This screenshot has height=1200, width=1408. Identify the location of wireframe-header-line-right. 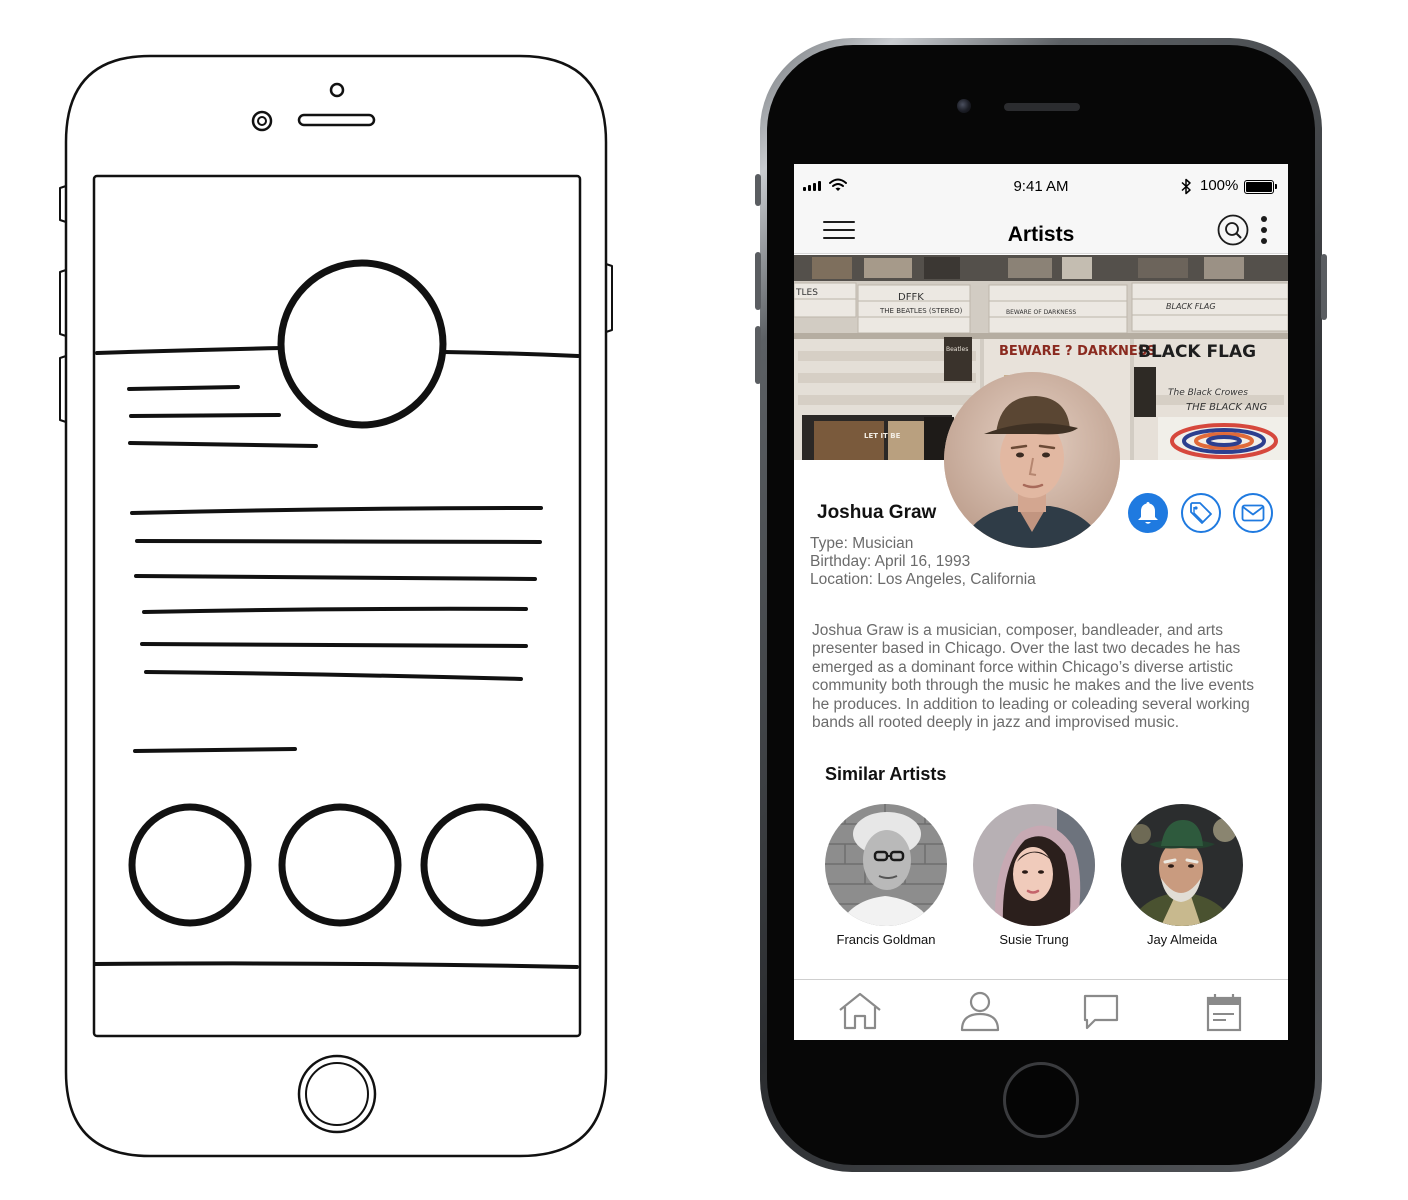
(511, 354).